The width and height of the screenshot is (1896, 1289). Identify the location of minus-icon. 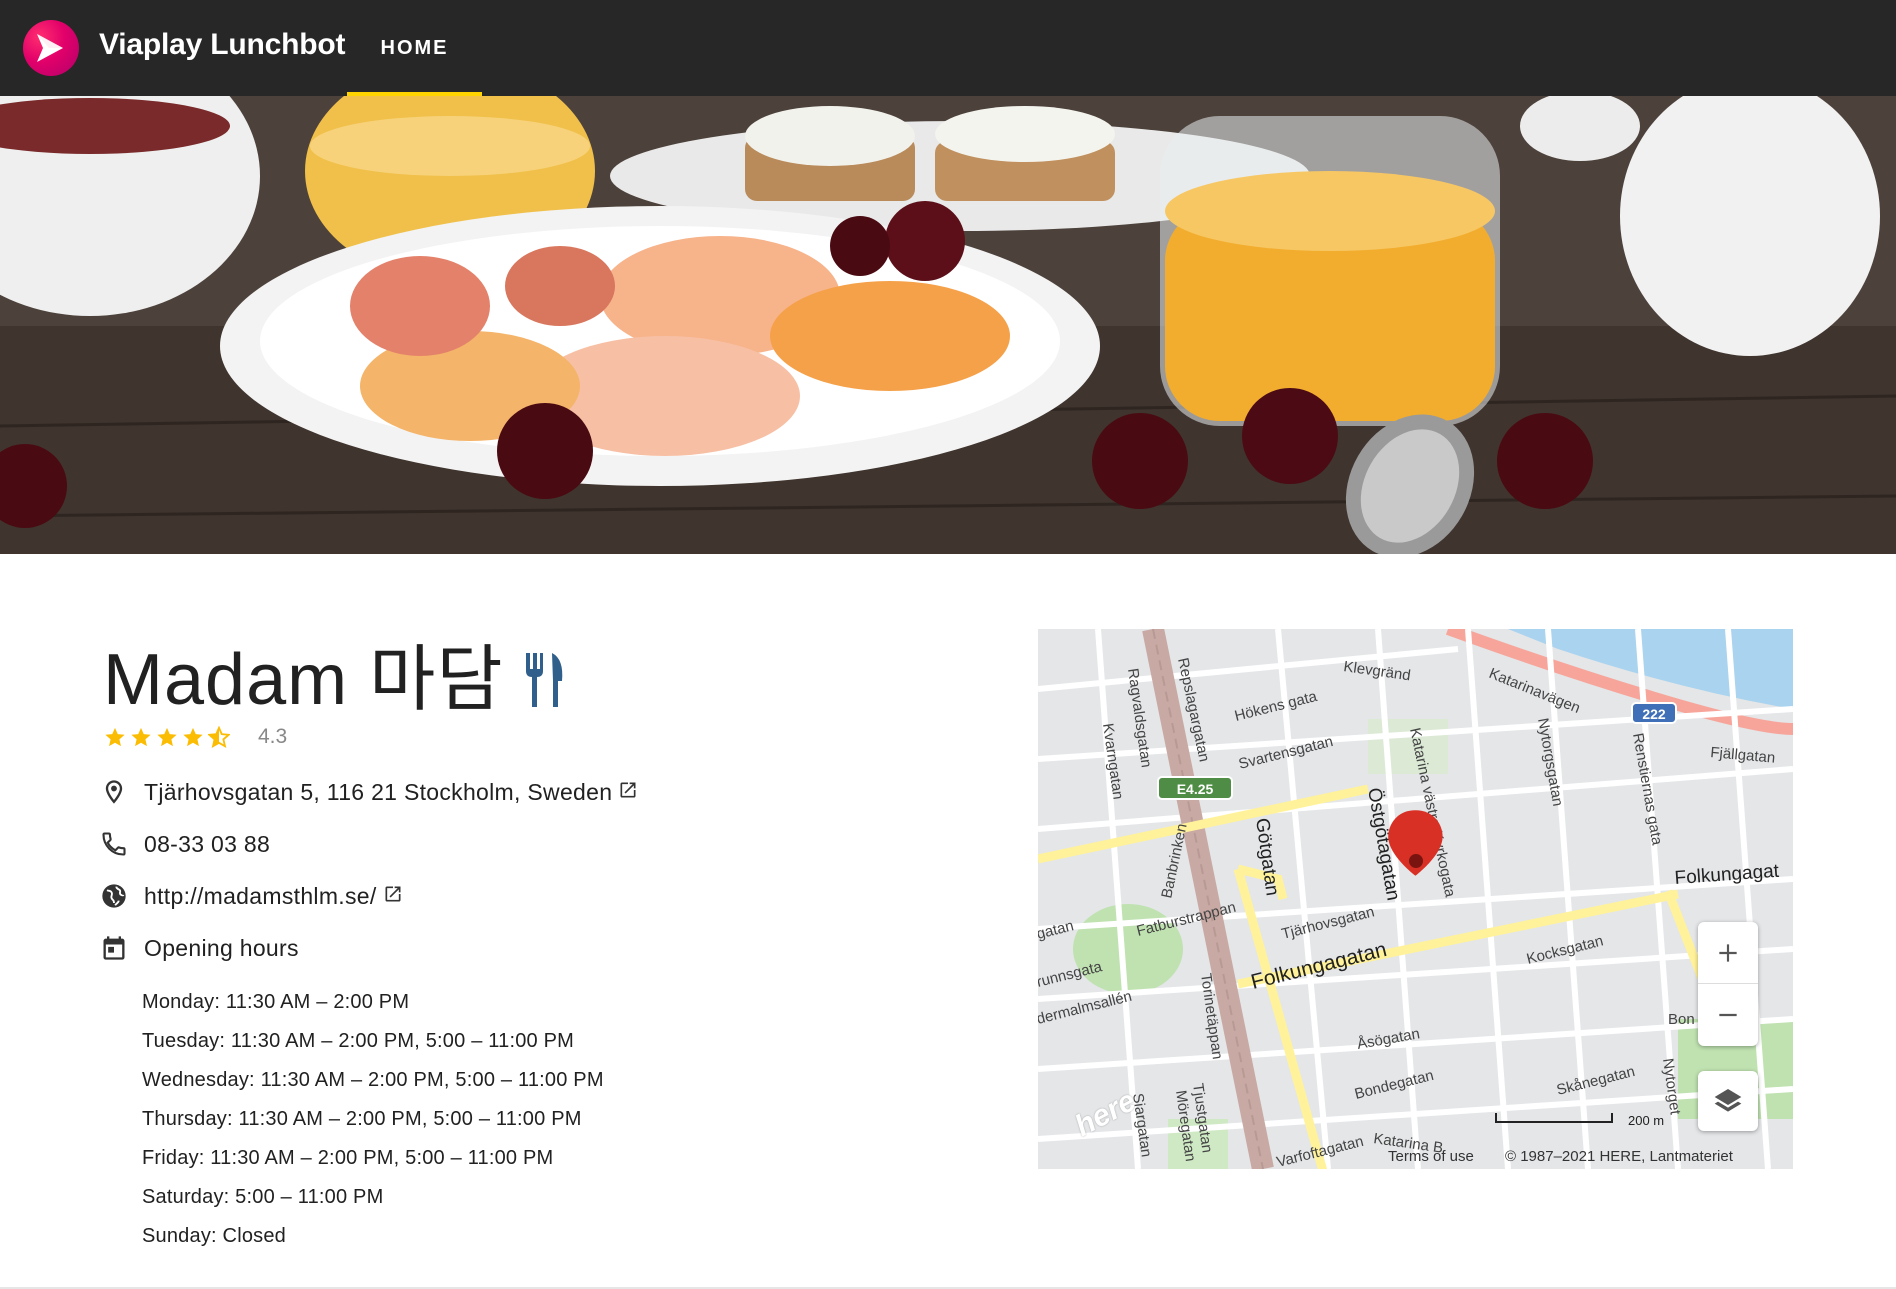
(1728, 1015).